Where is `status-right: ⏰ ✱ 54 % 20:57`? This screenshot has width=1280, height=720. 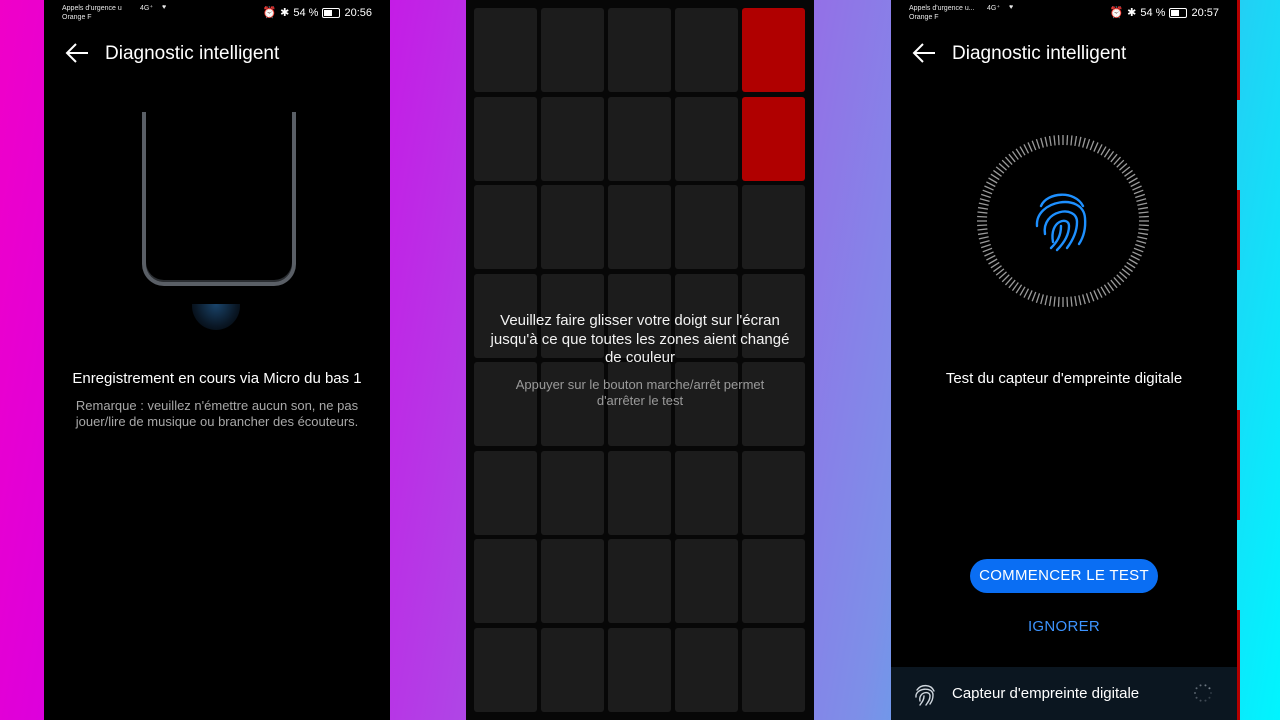 status-right: ⏰ ✱ 54 % 20:57 is located at coordinates (1164, 13).